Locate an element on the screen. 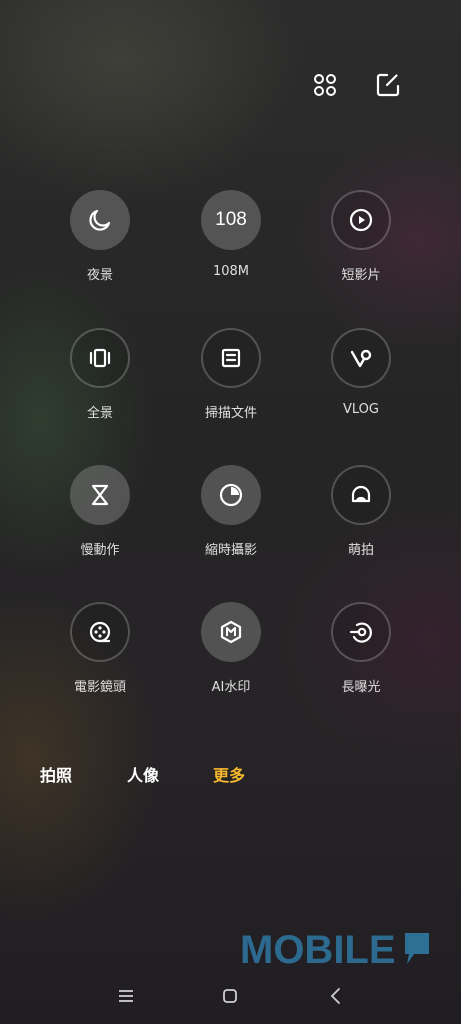 This screenshot has width=461, height=1024. mode-label: 108M is located at coordinates (231, 271).